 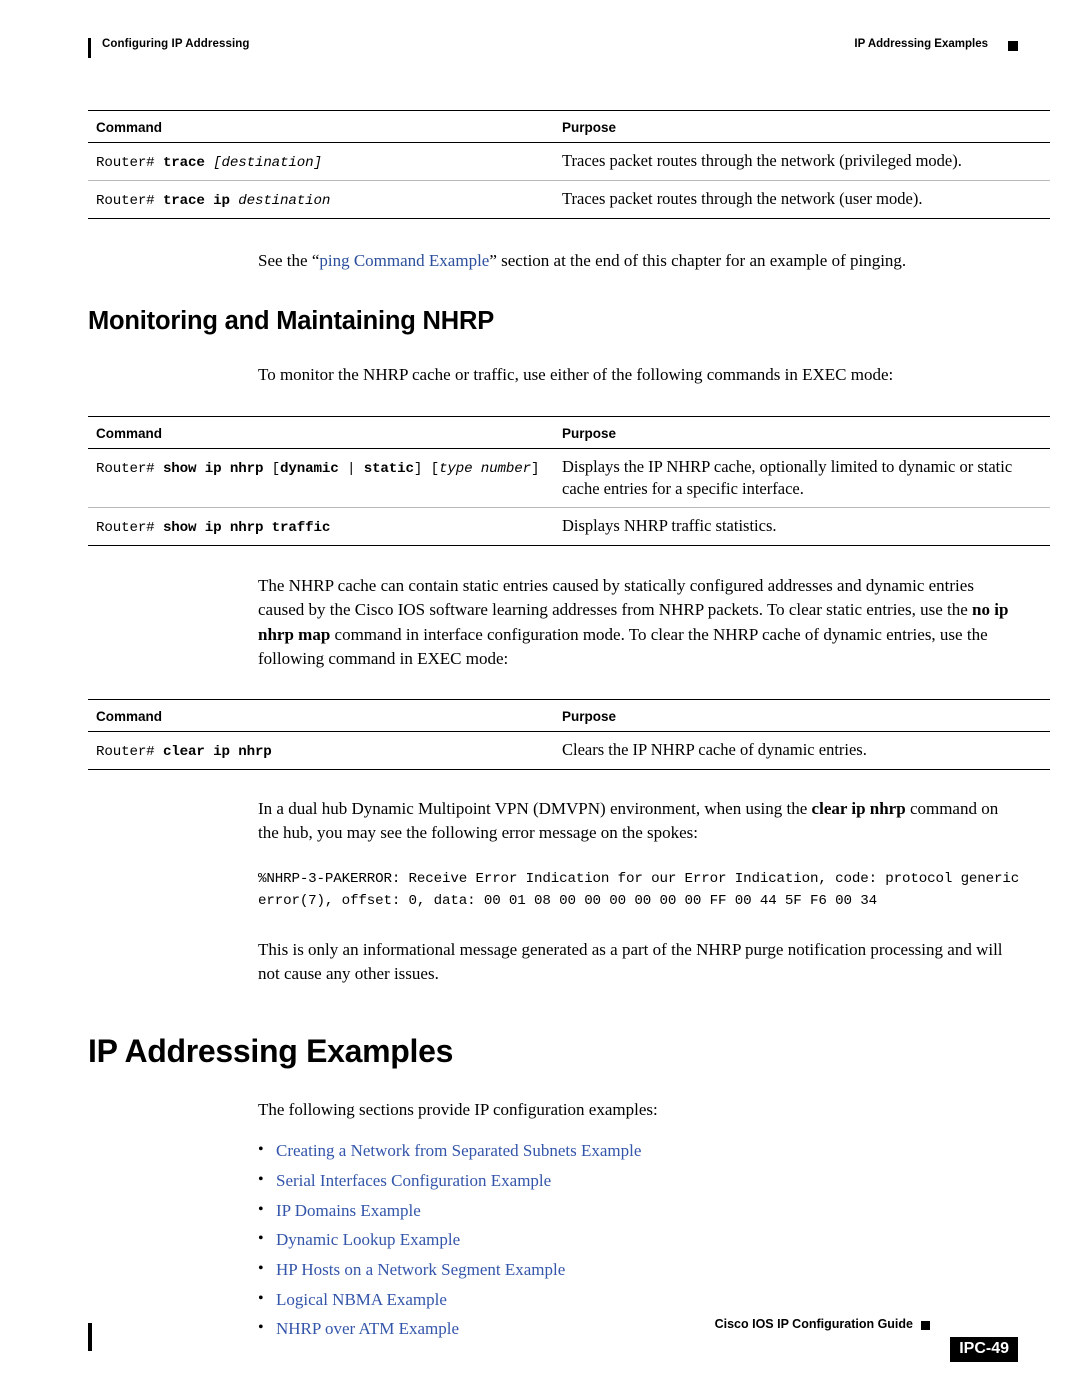 What do you see at coordinates (420, 1269) in the screenshot?
I see `link-hp-hosts-network-segment: HP Hosts on a Network Segment Example` at bounding box center [420, 1269].